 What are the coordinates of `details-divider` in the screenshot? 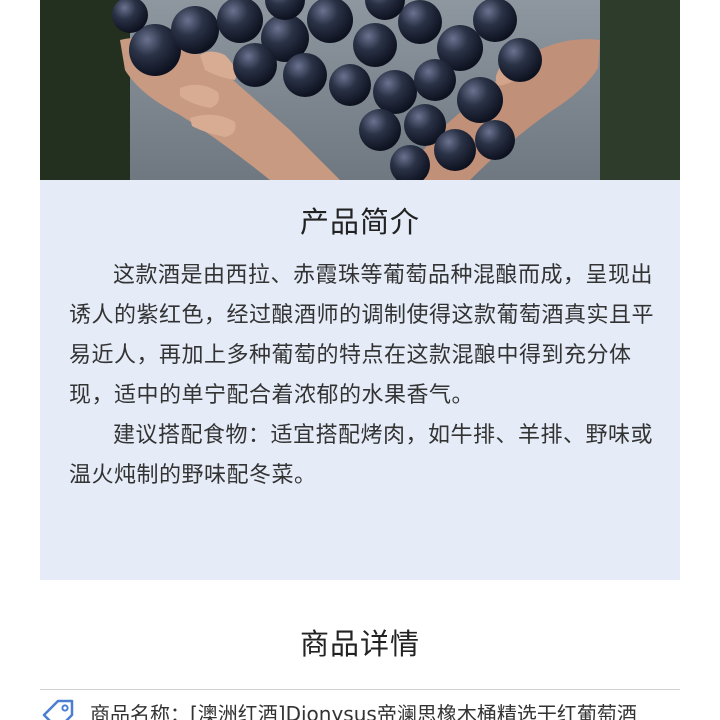 It's located at (360, 689).